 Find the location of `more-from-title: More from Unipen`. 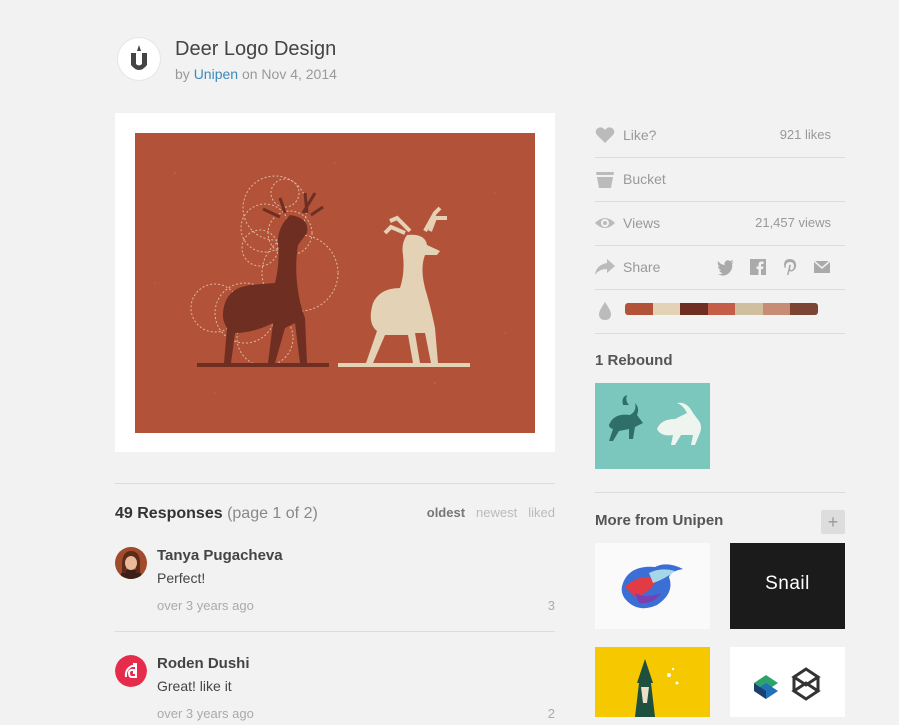

more-from-title: More from Unipen is located at coordinates (659, 520).